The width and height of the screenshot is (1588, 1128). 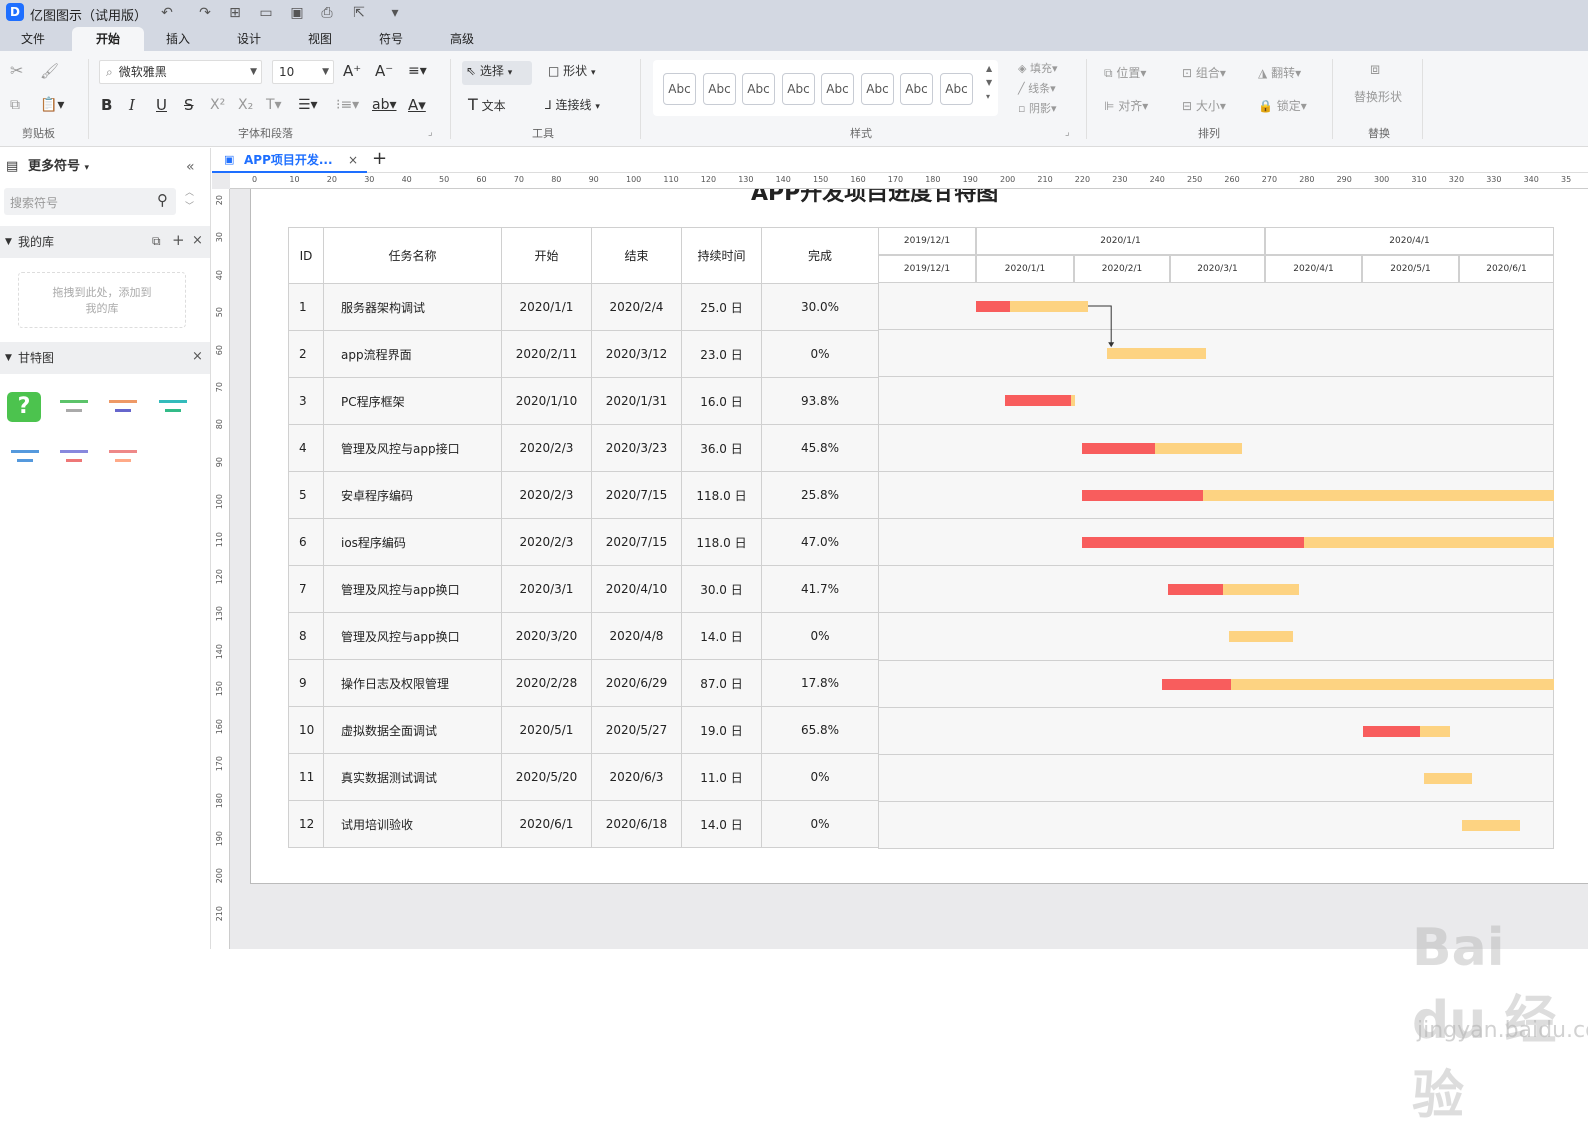 I want to click on table-row: 7 管理及风控与app换口 2020/3/1 2020/4/10 30.0 日 41.7%, so click(x=583, y=589).